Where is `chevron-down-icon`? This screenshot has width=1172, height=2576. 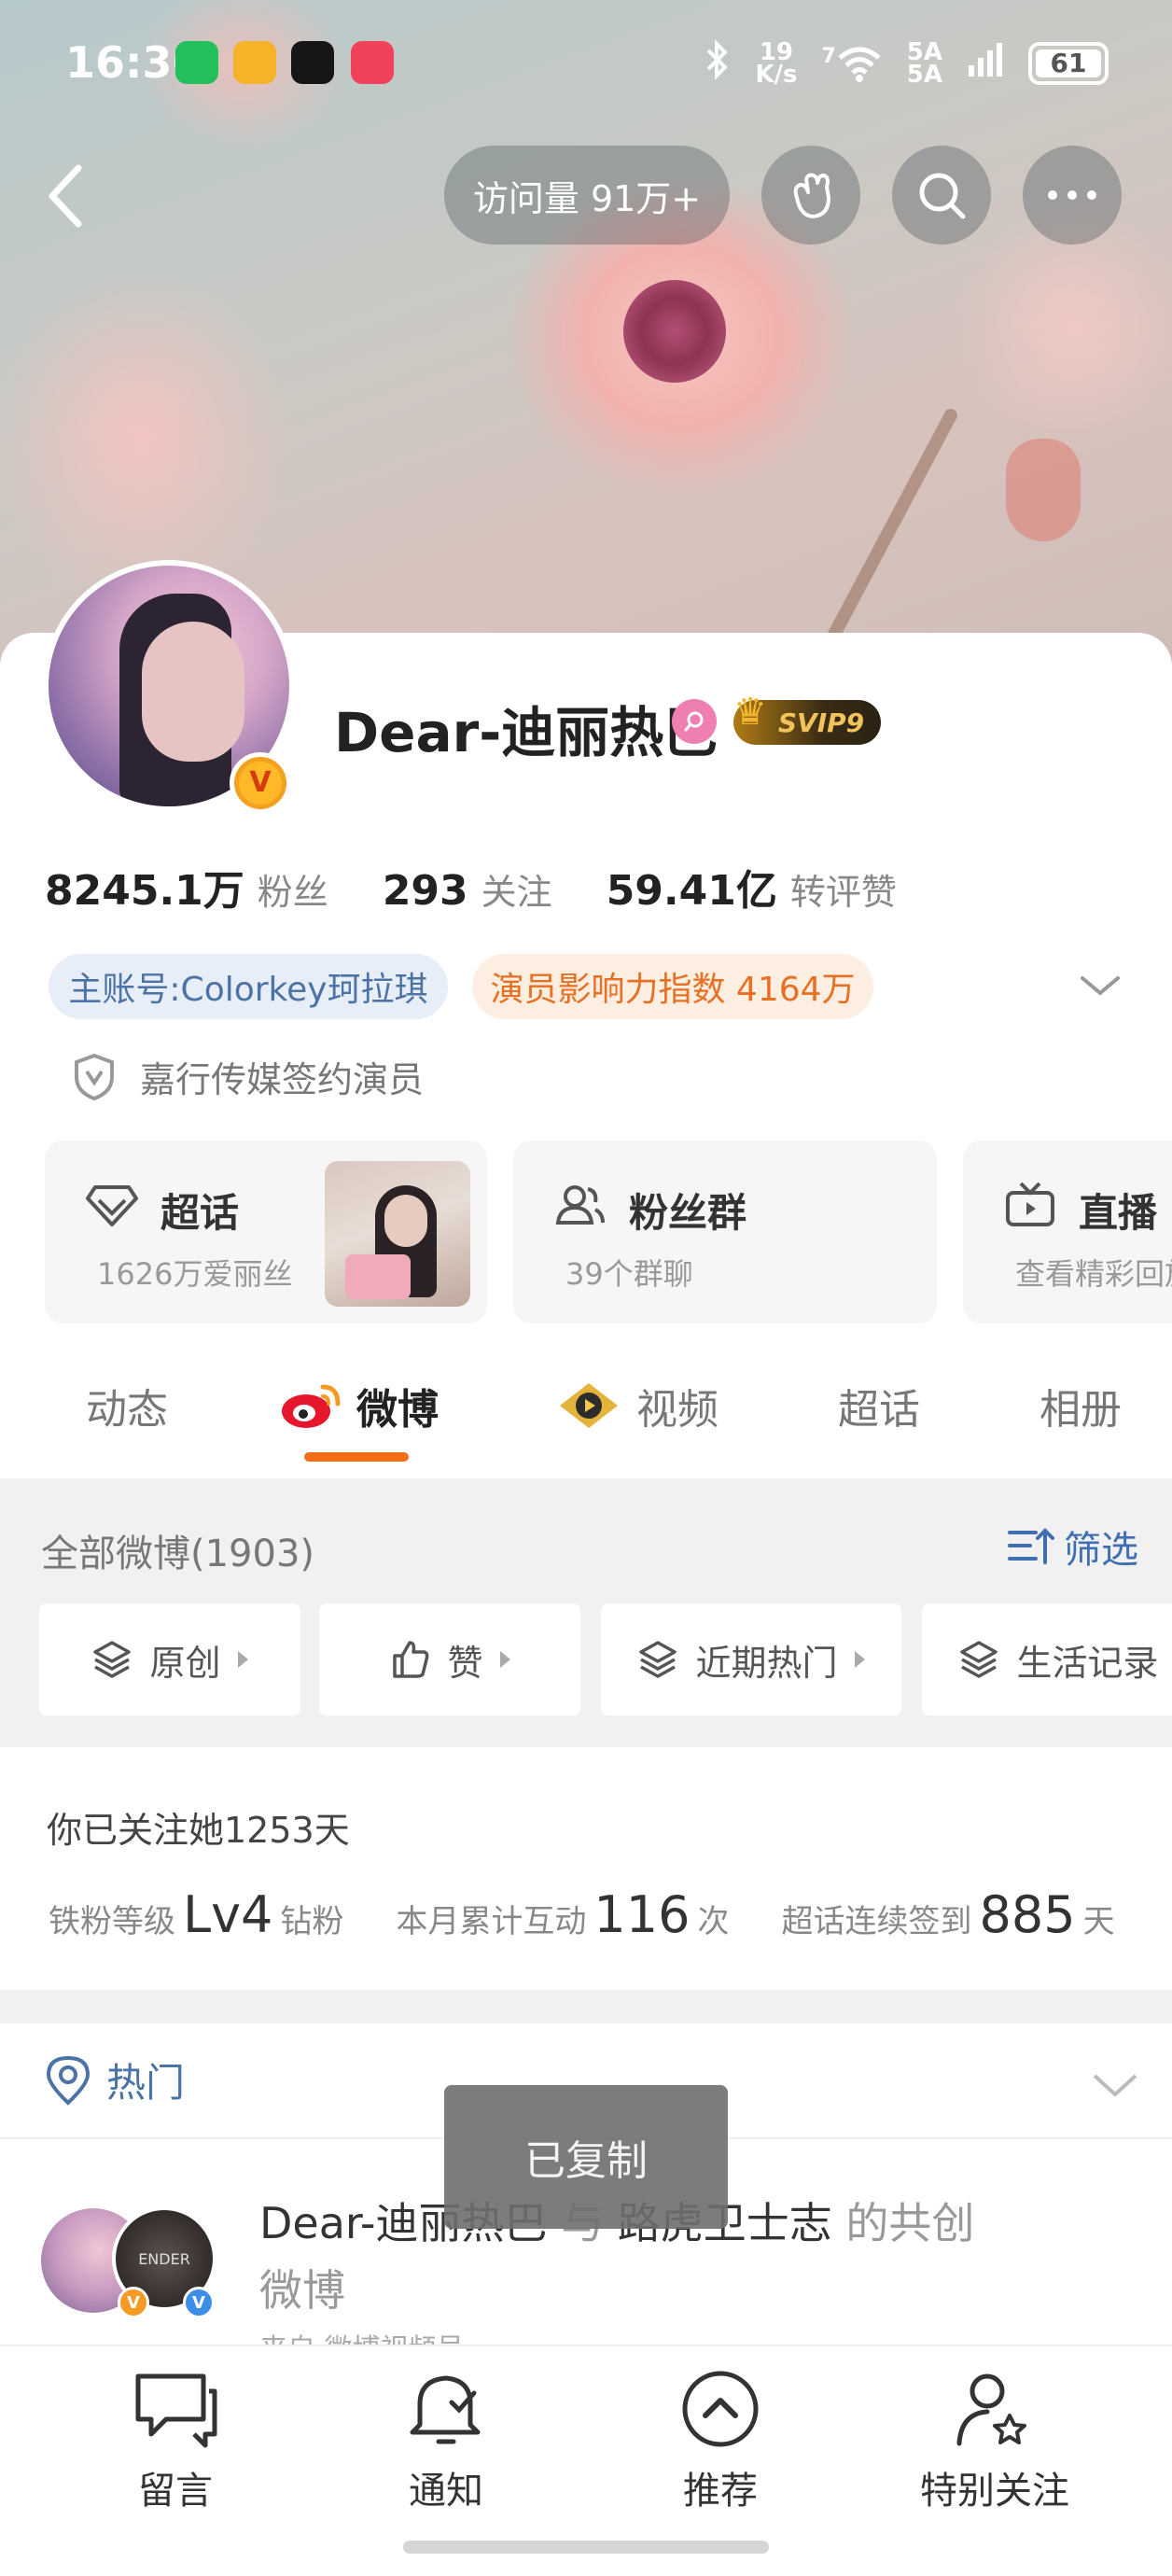 chevron-down-icon is located at coordinates (1115, 2085).